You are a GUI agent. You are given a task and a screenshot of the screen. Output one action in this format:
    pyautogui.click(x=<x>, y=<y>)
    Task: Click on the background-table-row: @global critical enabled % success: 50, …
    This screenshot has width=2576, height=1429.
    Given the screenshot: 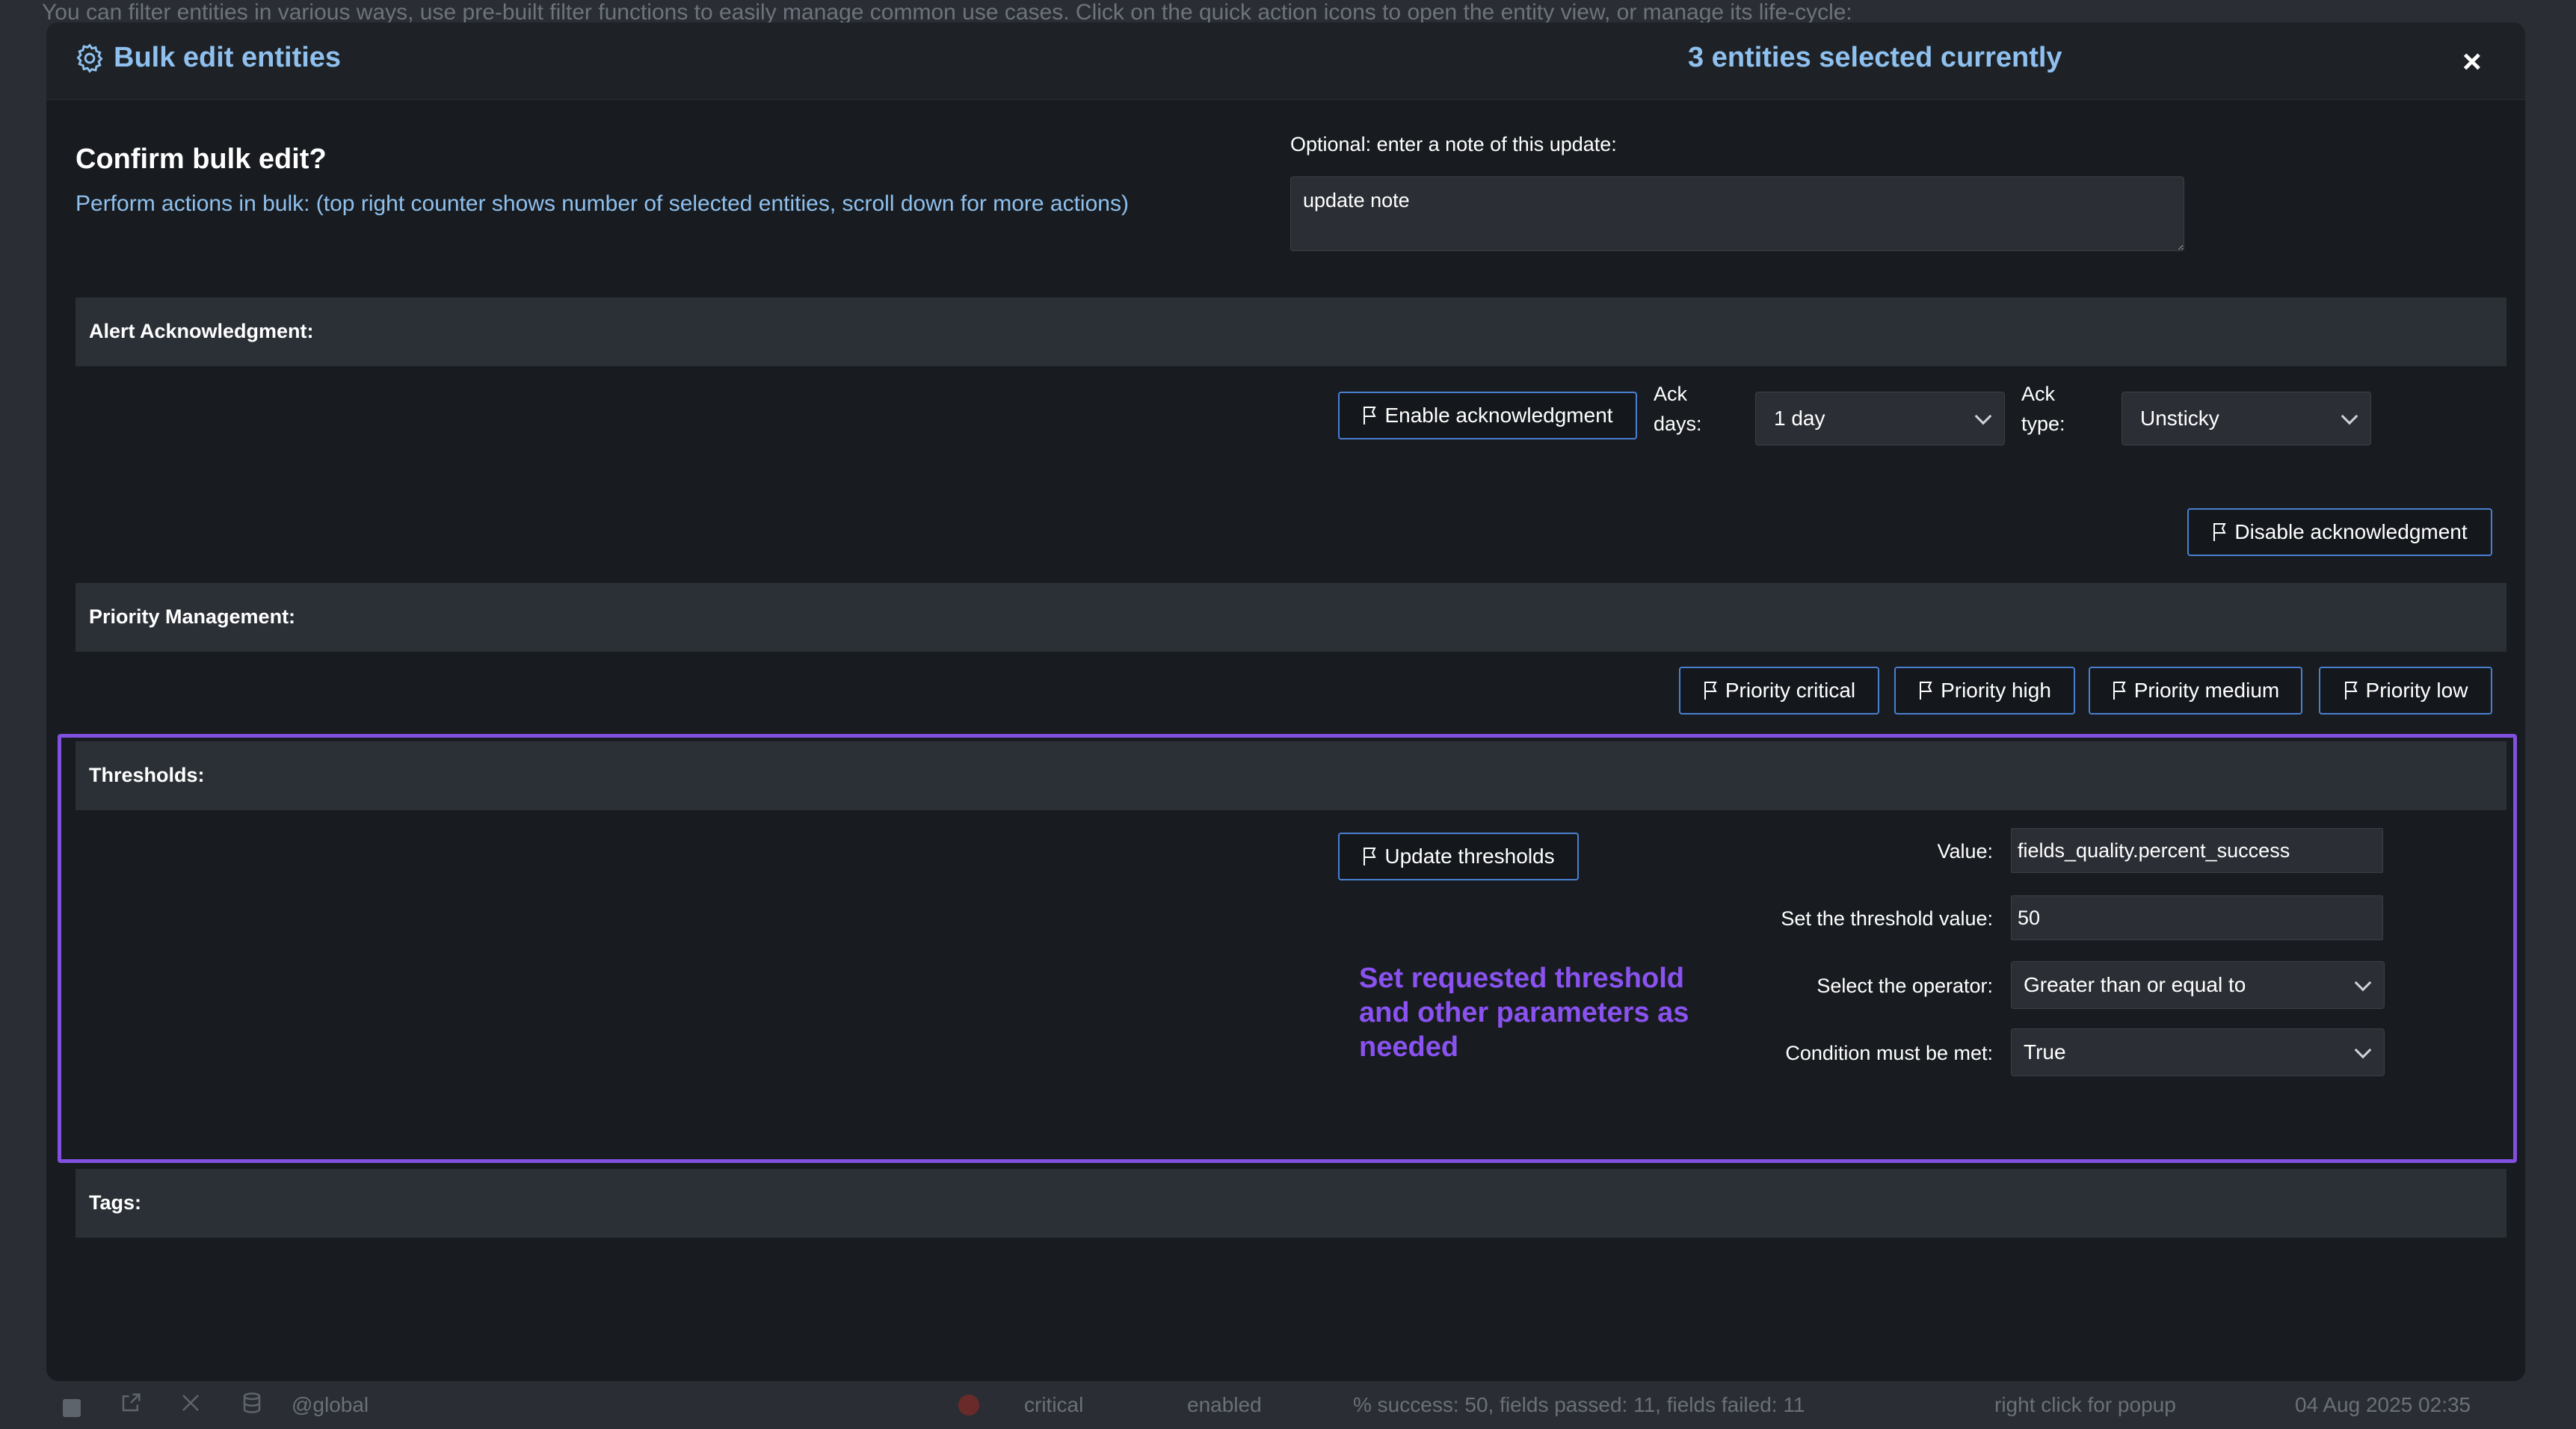 What is the action you would take?
    pyautogui.click(x=1288, y=1406)
    